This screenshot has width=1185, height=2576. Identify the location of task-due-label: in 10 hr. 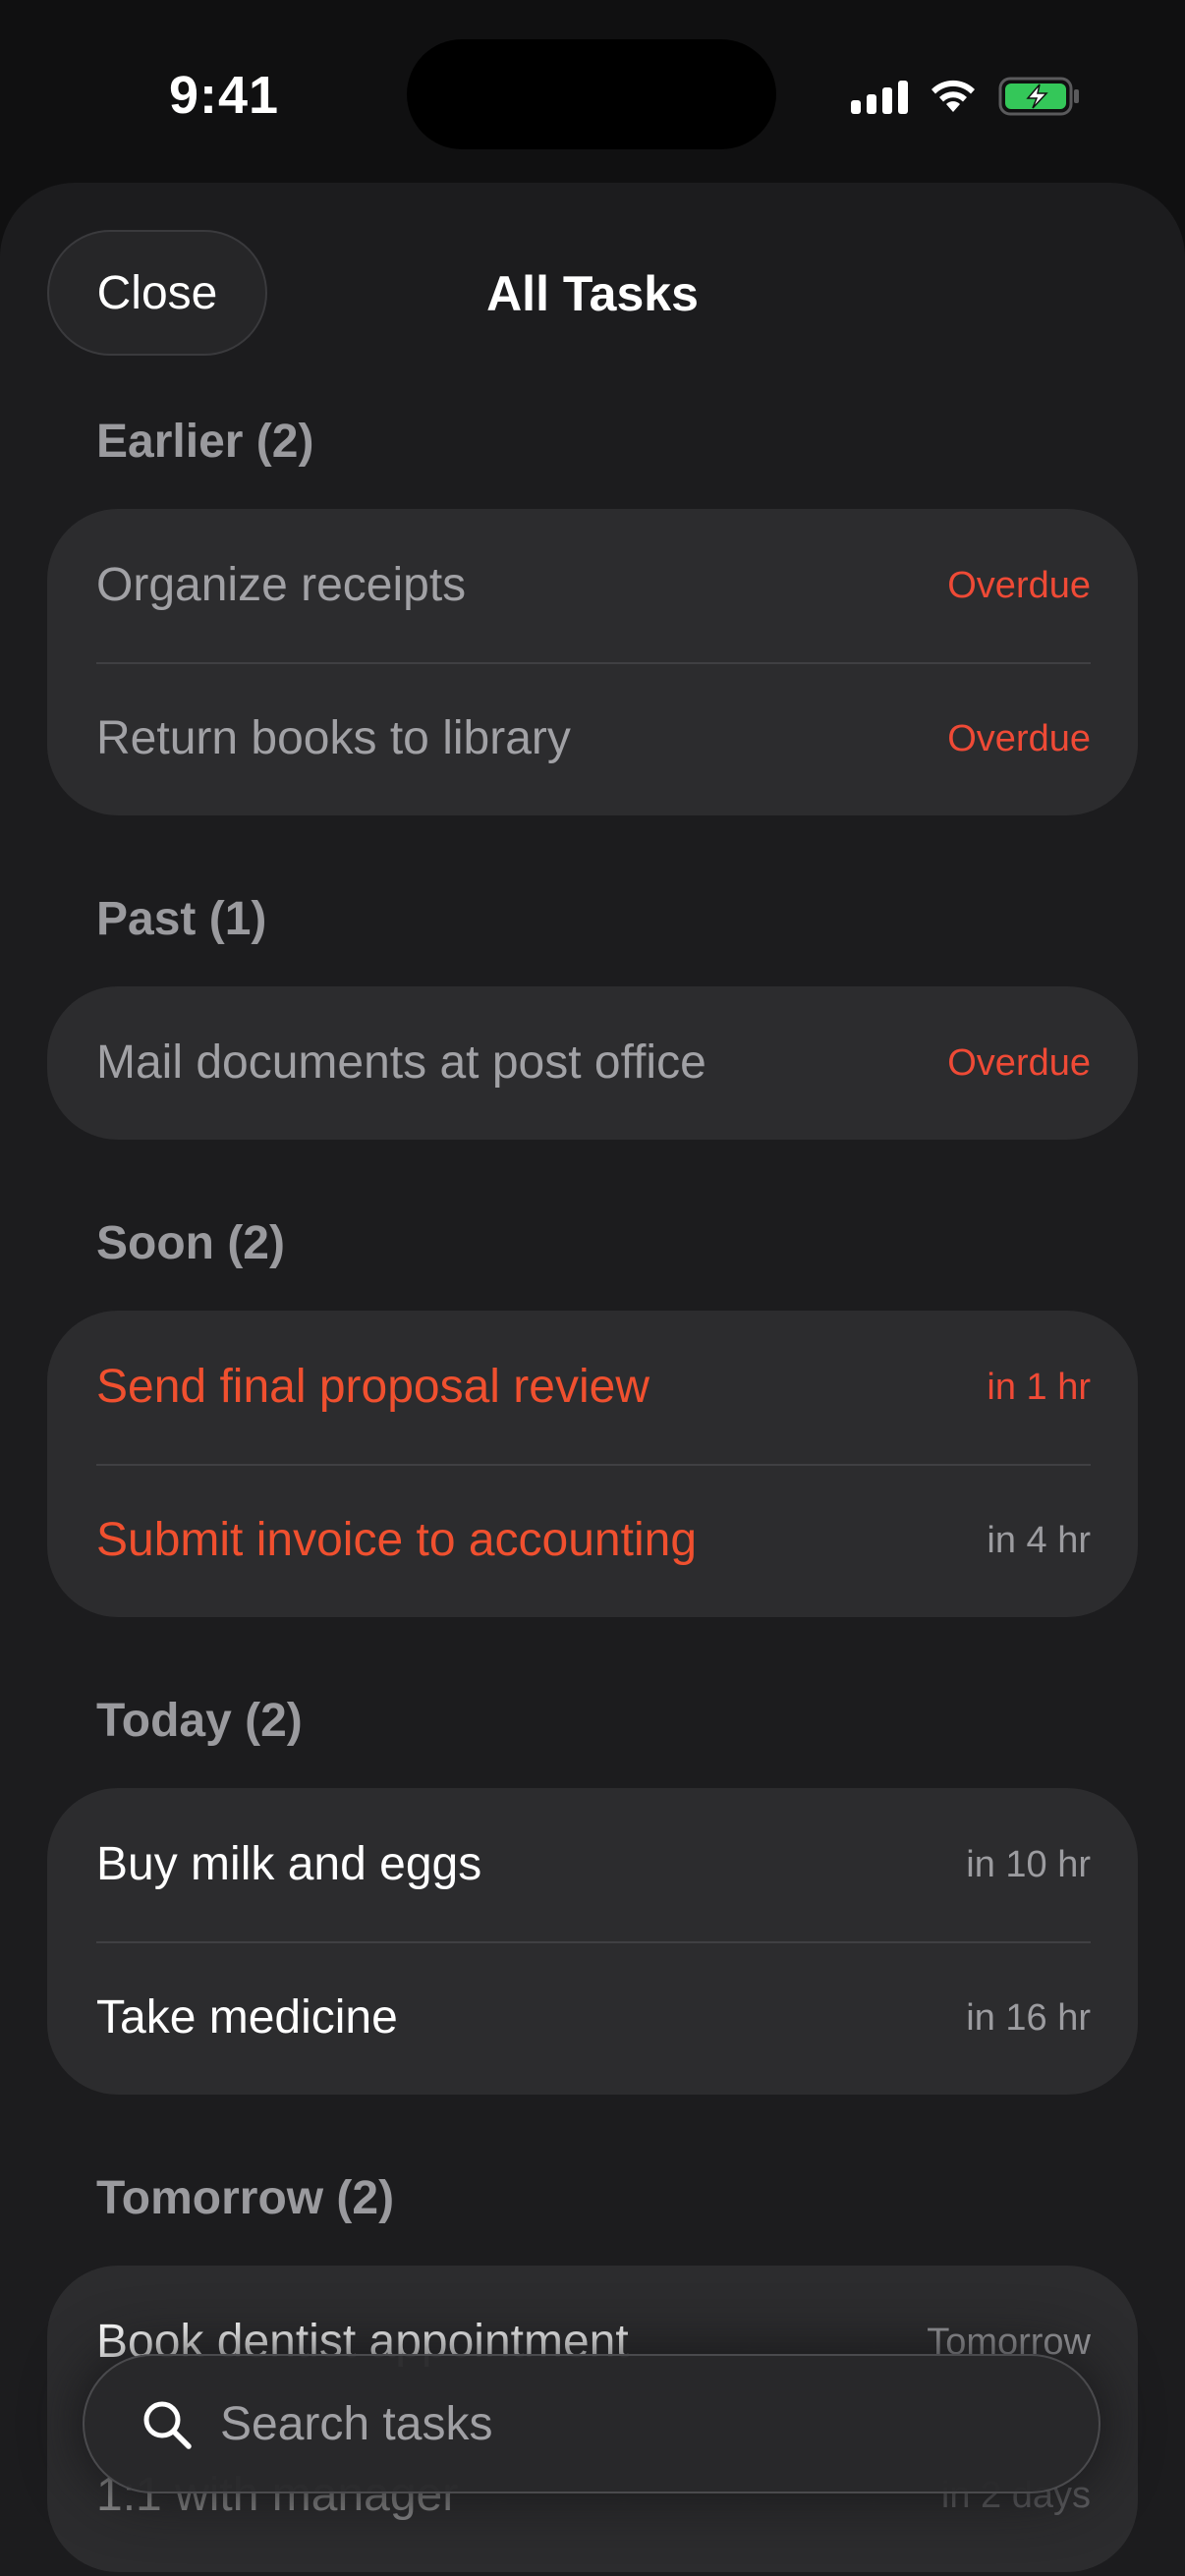
(1029, 1864).